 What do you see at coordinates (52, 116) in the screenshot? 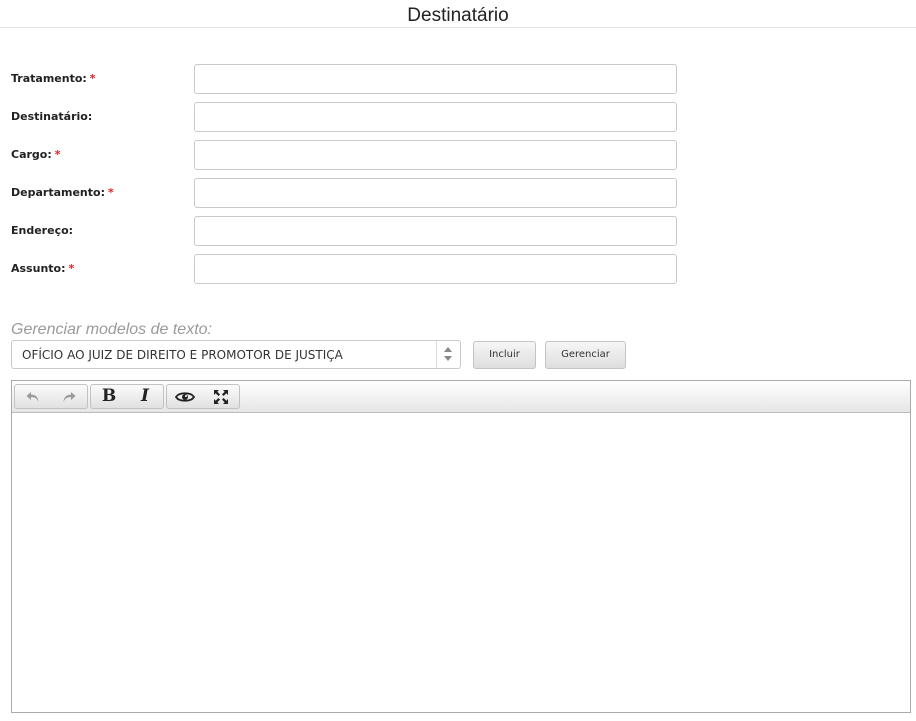
I see `field-label-destinatario: Destinatário:` at bounding box center [52, 116].